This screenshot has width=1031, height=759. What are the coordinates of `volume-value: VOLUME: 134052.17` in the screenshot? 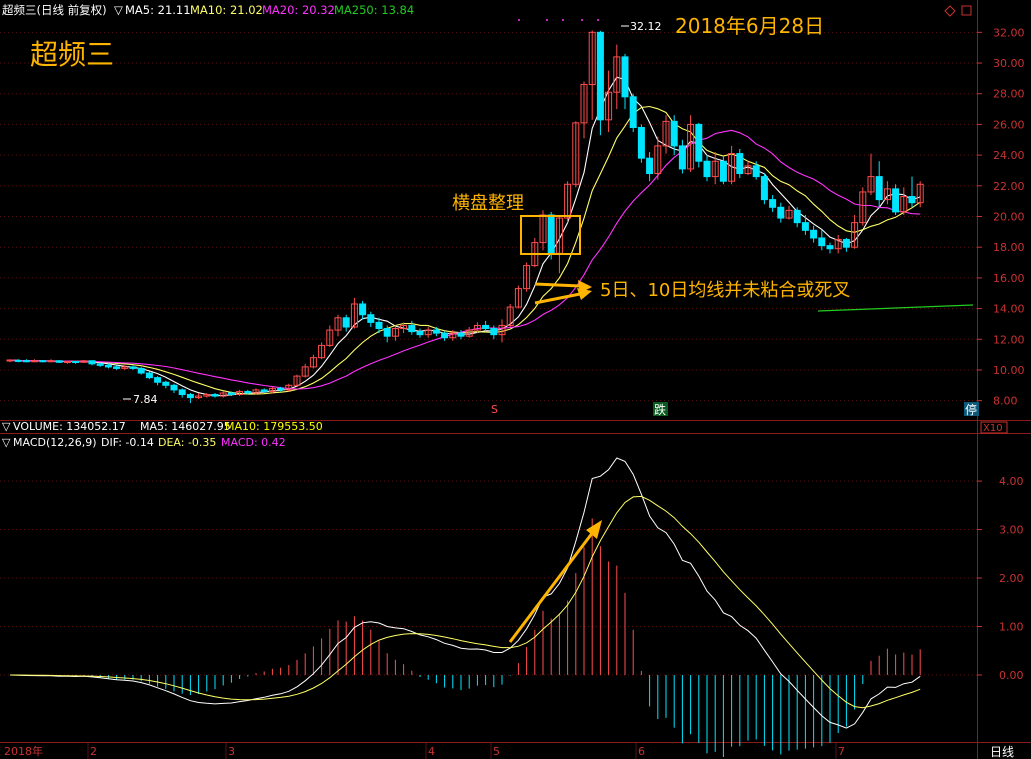 It's located at (69, 426).